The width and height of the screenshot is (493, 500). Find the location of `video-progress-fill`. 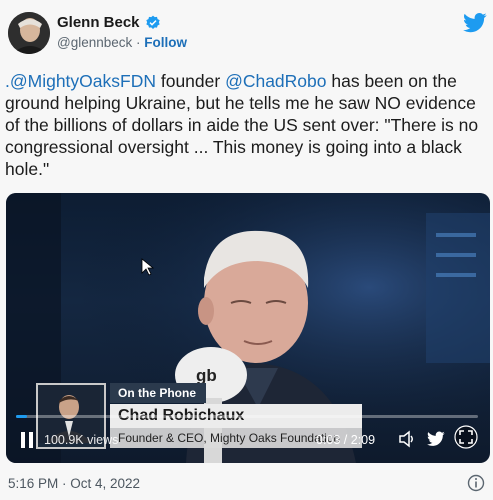

video-progress-fill is located at coordinates (21, 416).